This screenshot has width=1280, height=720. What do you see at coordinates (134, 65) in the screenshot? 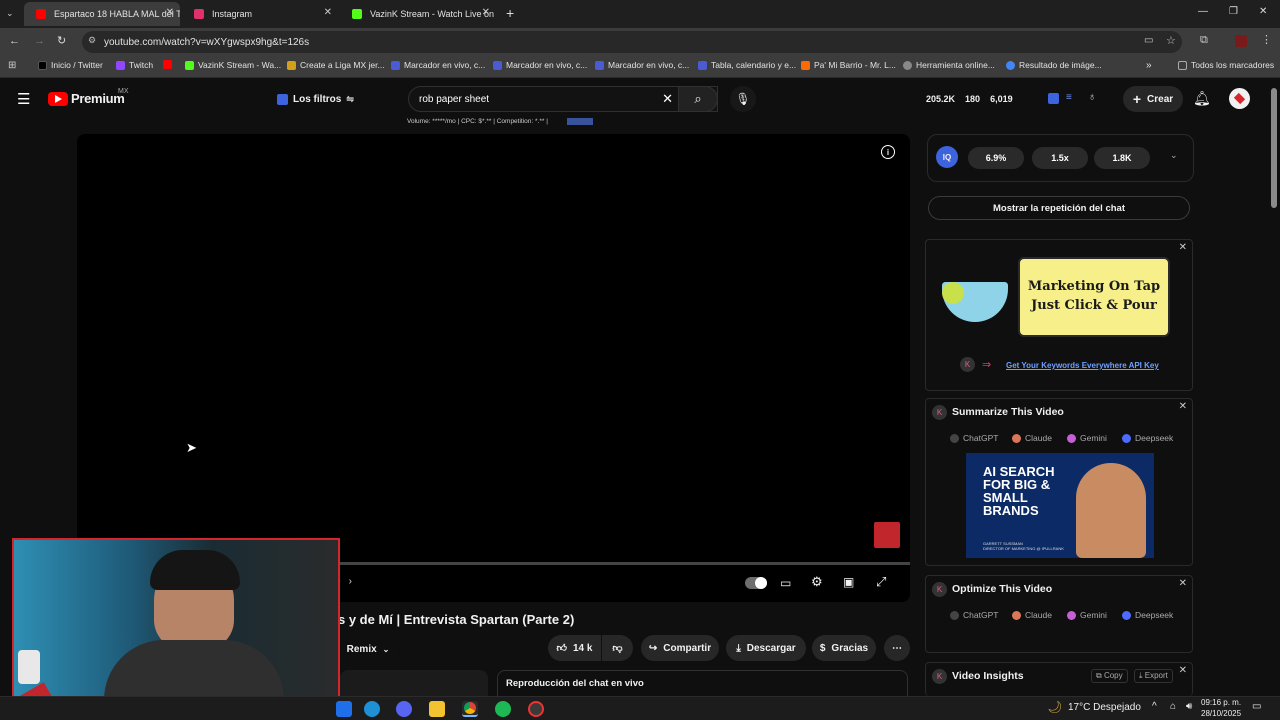
I see `bookmark-twitch: Twitch` at bounding box center [134, 65].